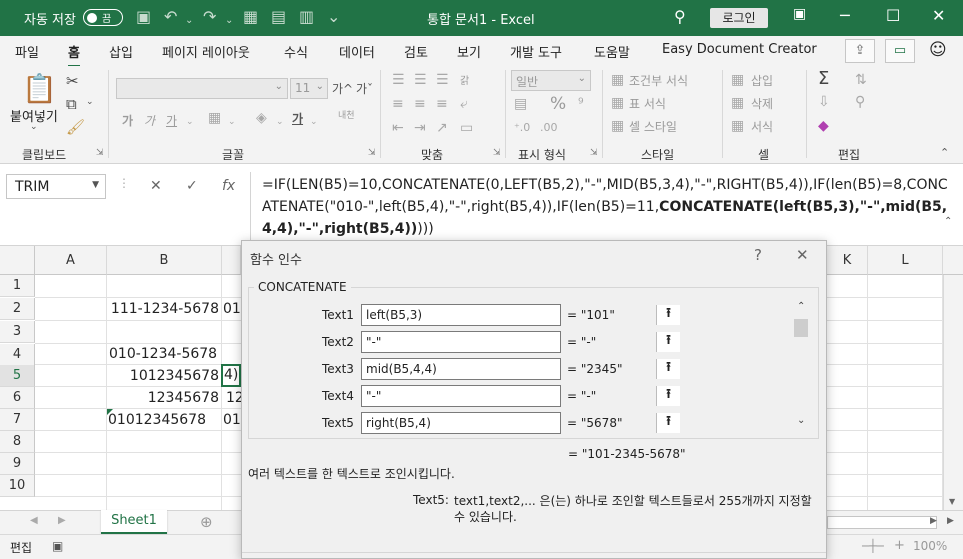  I want to click on scroll-down-icon: ⌄, so click(801, 420).